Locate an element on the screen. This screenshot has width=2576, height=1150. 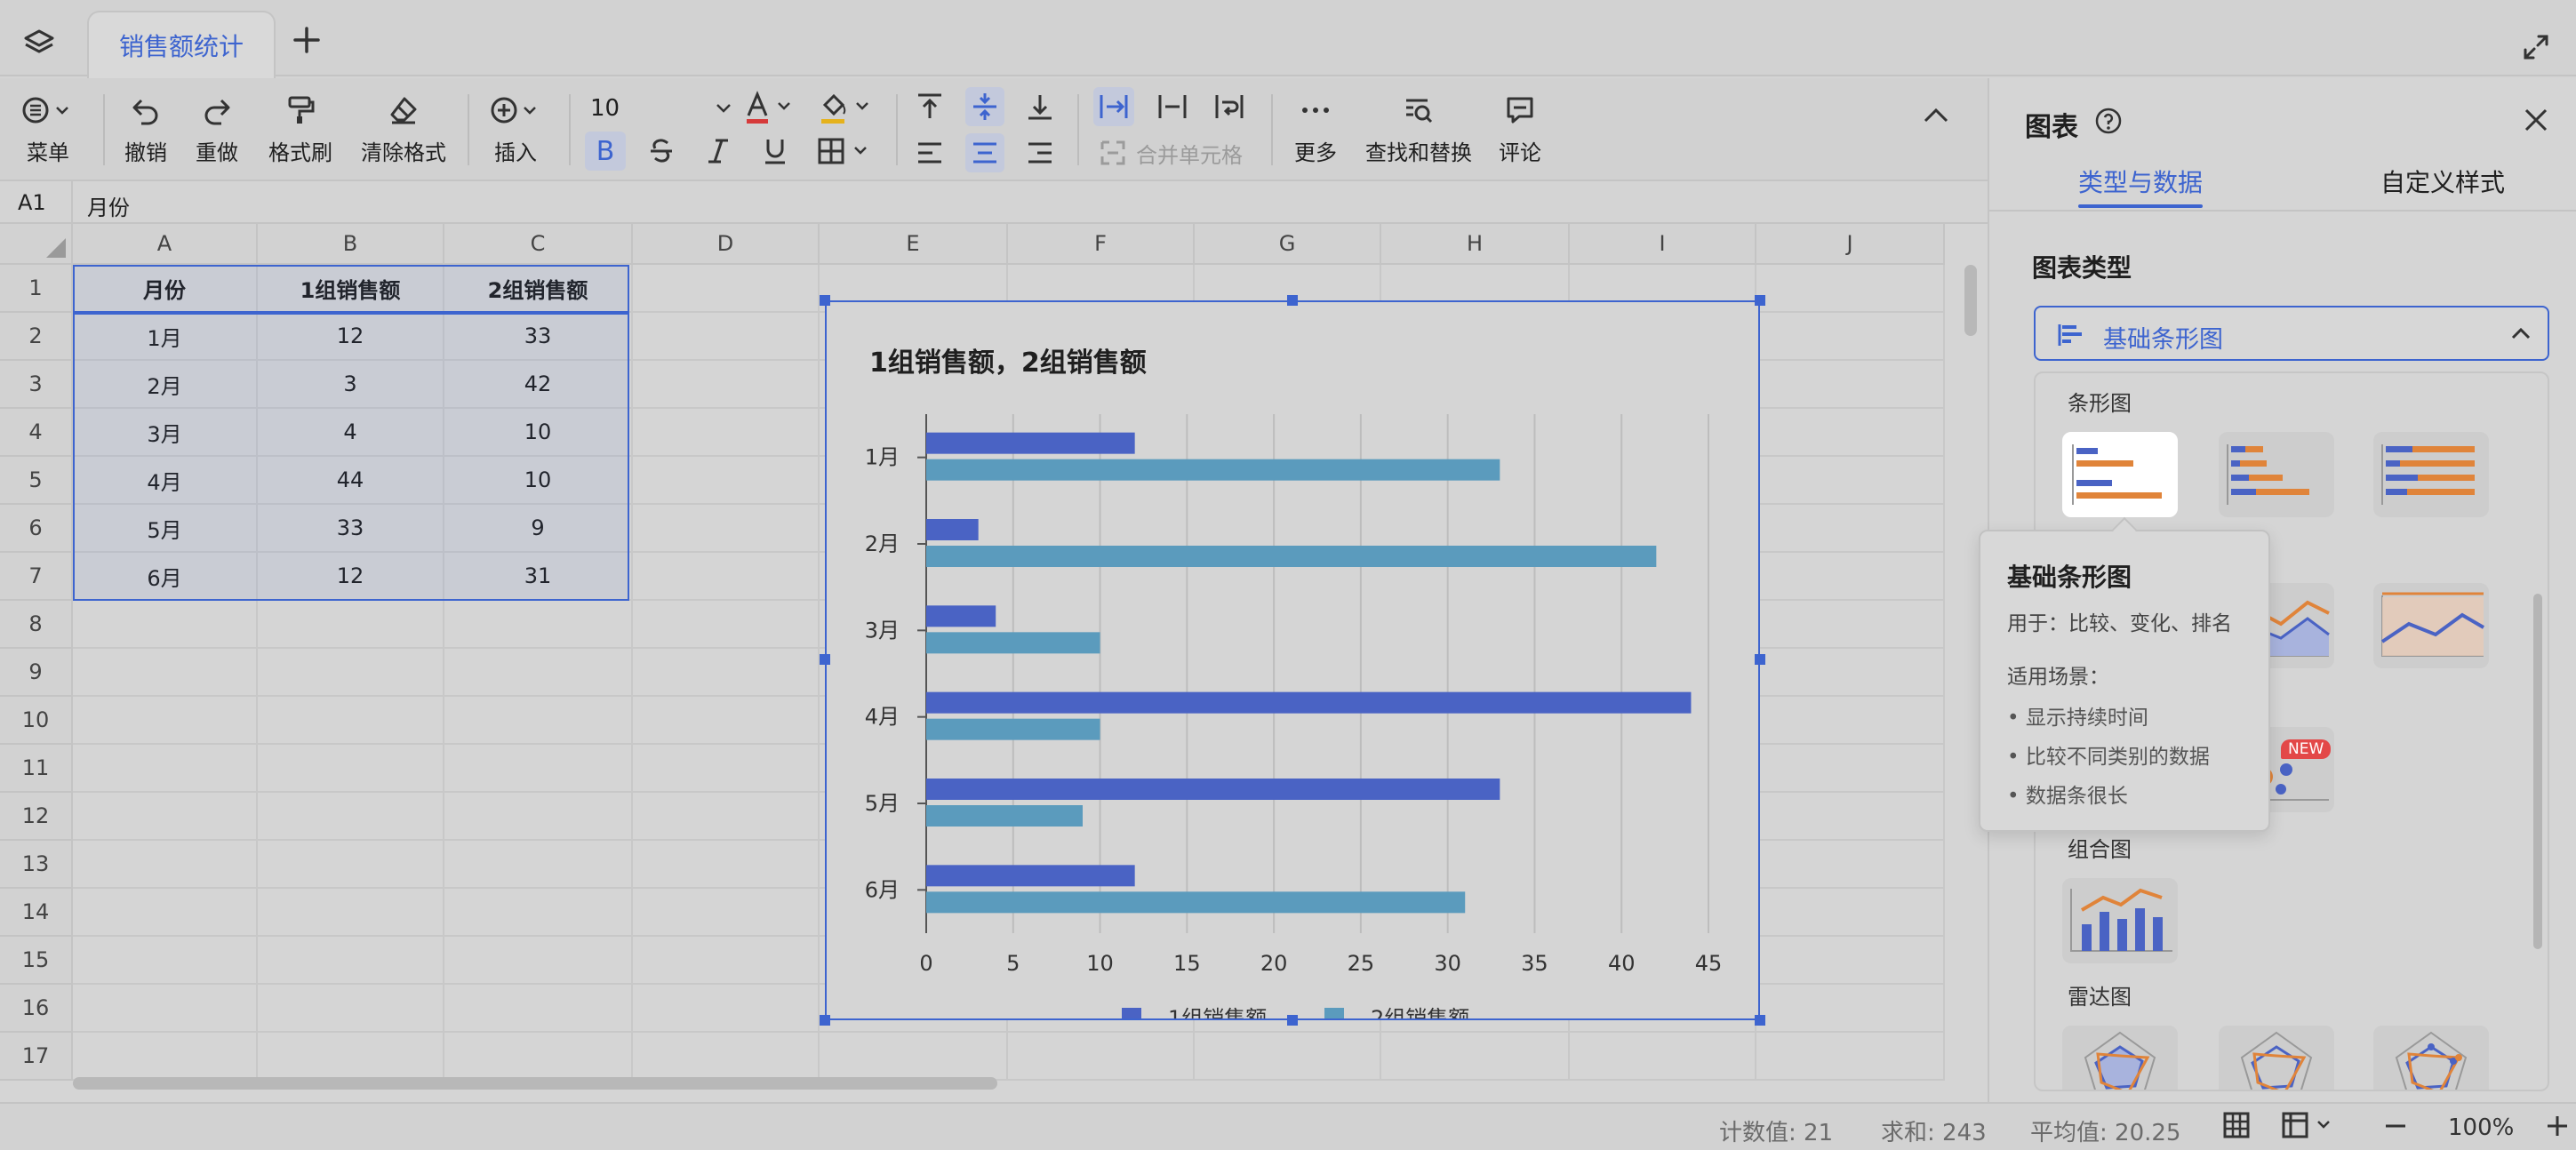
strikethrough-button is located at coordinates (661, 151).